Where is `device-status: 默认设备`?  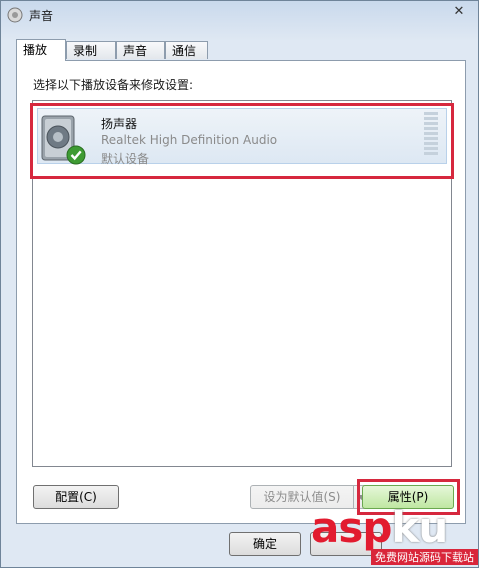
device-status: 默认设备 is located at coordinates (125, 159).